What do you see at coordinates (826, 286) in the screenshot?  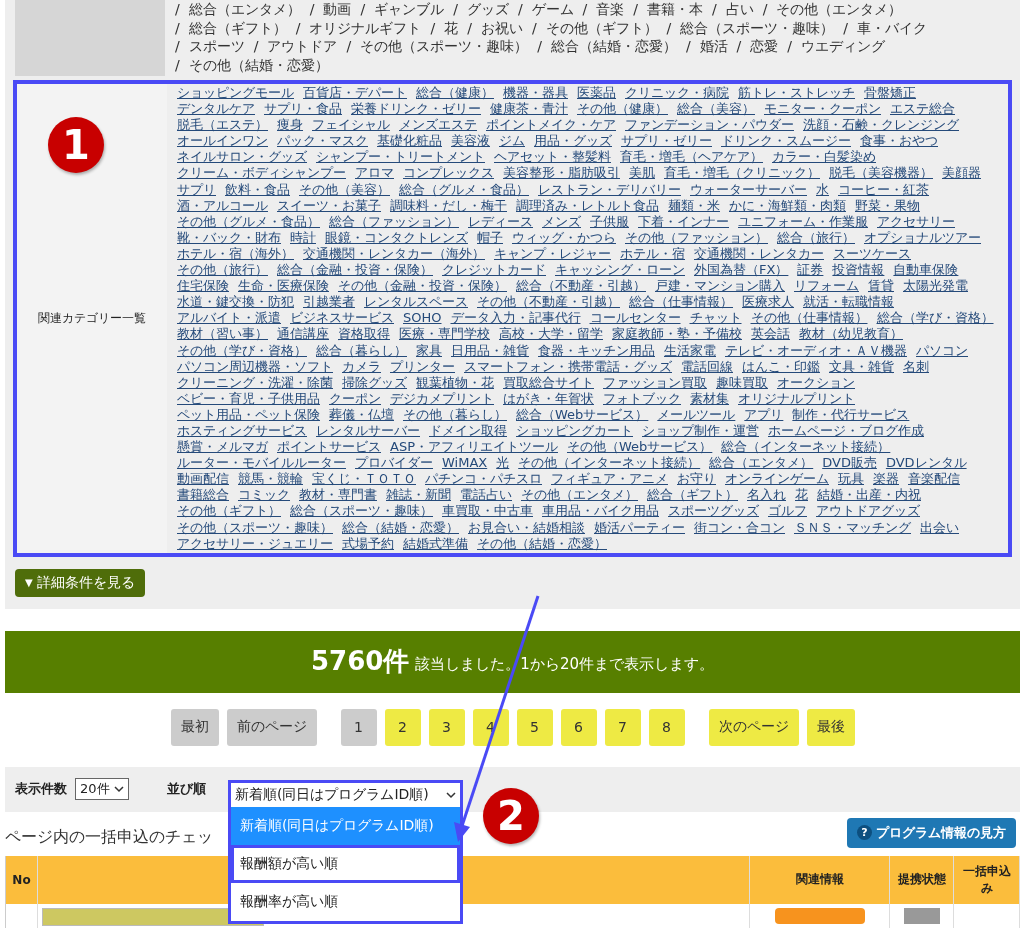 I see `category-link: リフォーム` at bounding box center [826, 286].